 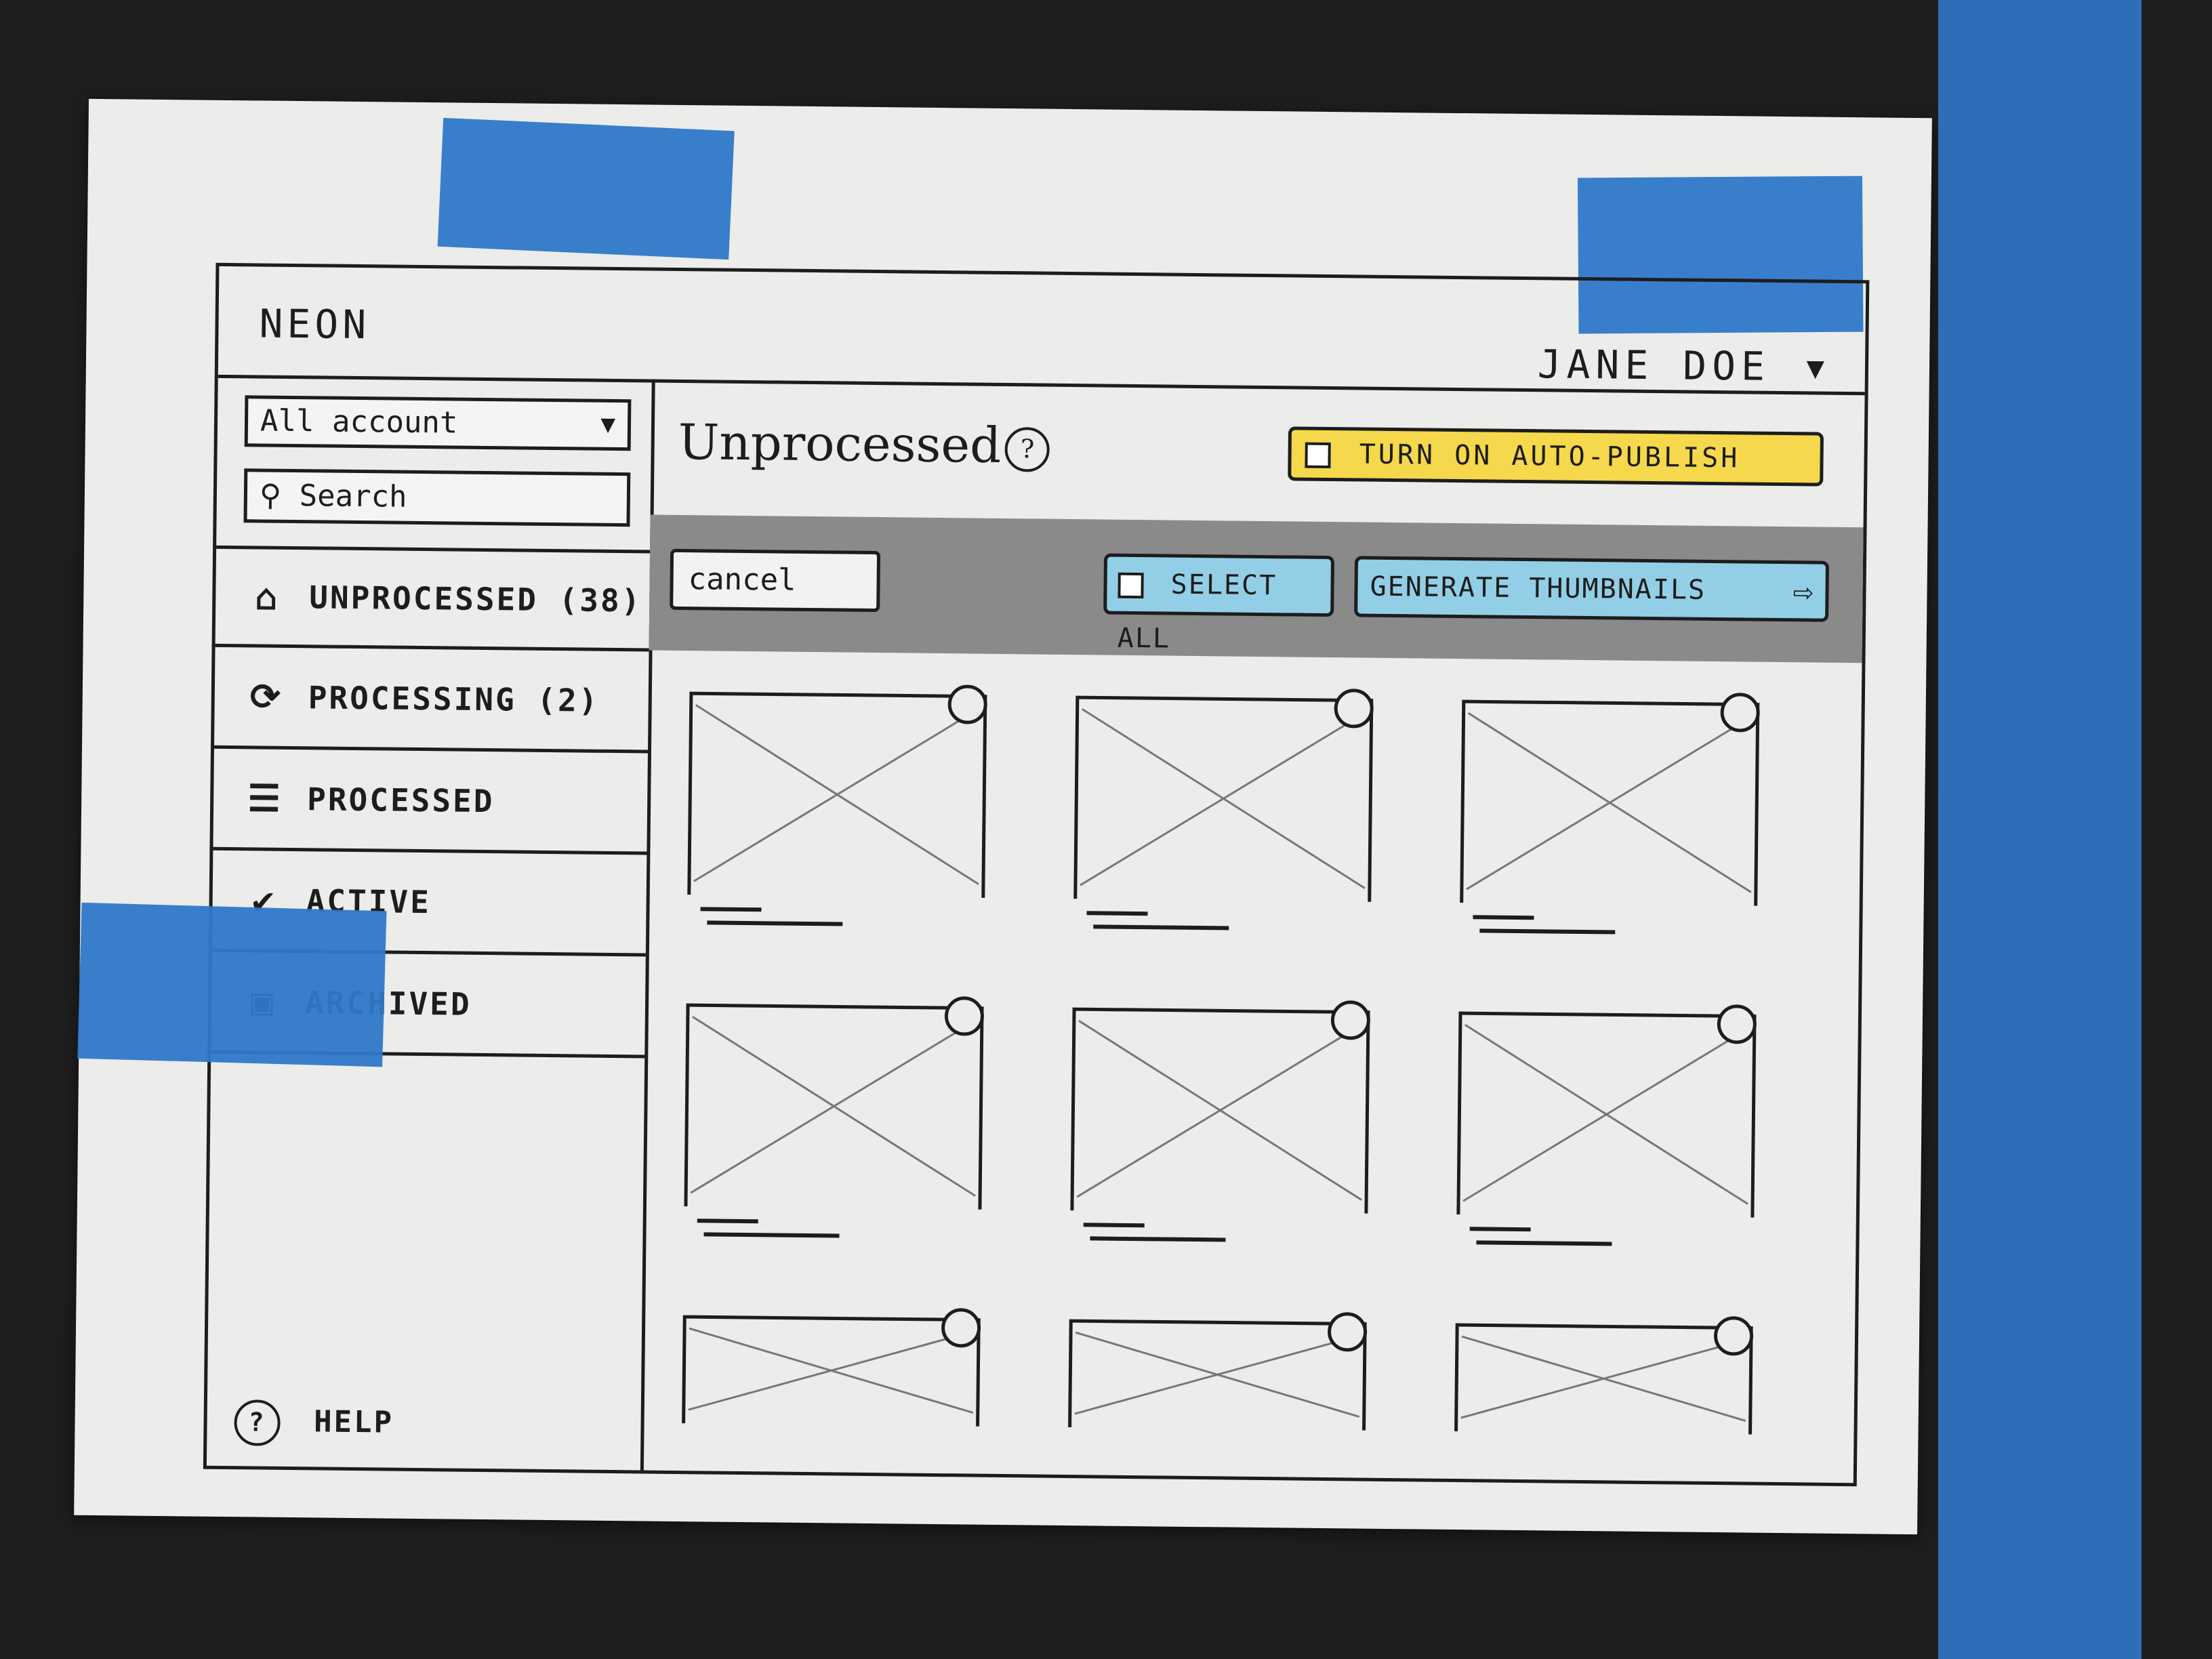 I want to click on auto-publish-toggle: TURN ON AUTO-PUBLISH, so click(x=1556, y=457).